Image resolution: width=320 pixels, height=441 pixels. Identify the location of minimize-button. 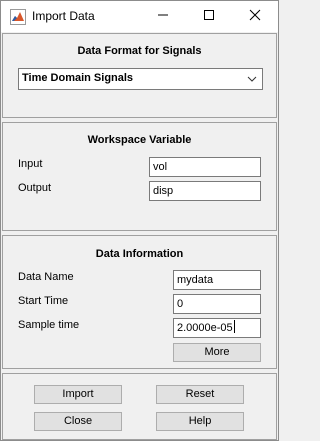
(163, 16).